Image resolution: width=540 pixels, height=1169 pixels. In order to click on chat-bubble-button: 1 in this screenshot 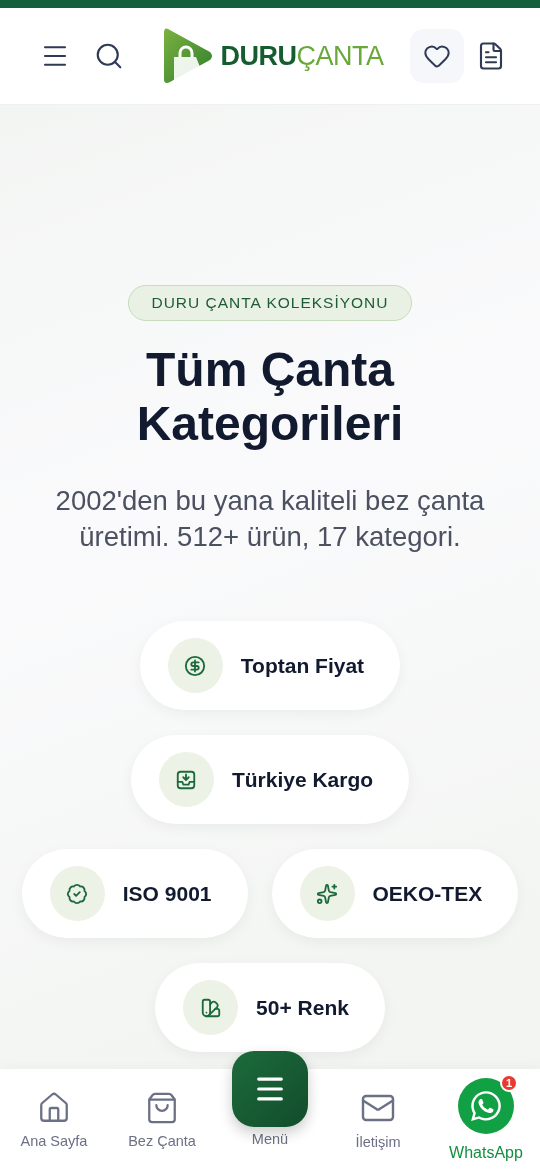, I will do `click(486, 1106)`.